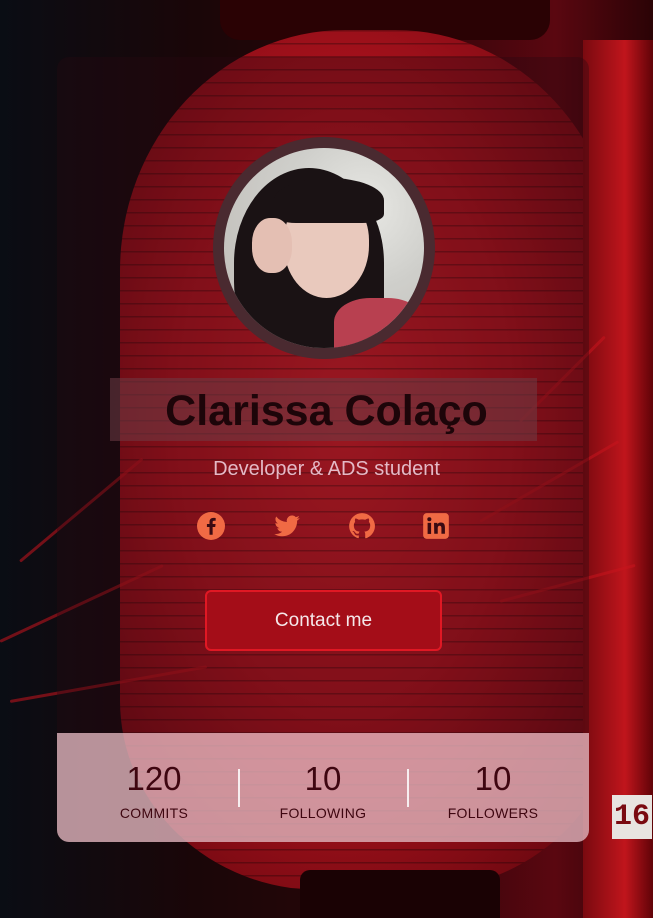 This screenshot has height=918, width=653. I want to click on linkedin-icon, so click(436, 526).